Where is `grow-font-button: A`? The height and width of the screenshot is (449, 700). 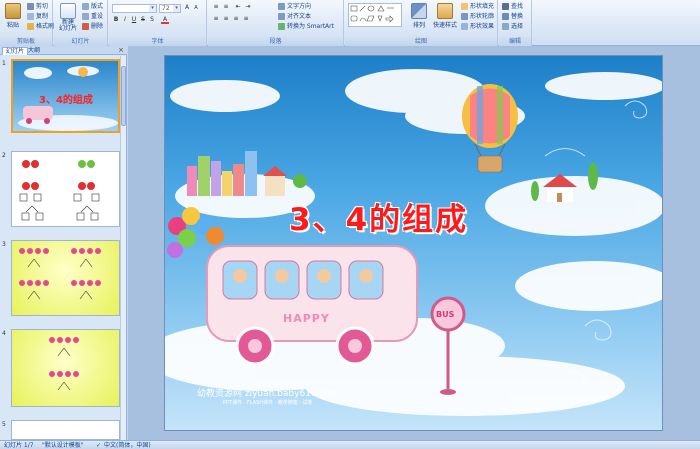 grow-font-button: A is located at coordinates (187, 8).